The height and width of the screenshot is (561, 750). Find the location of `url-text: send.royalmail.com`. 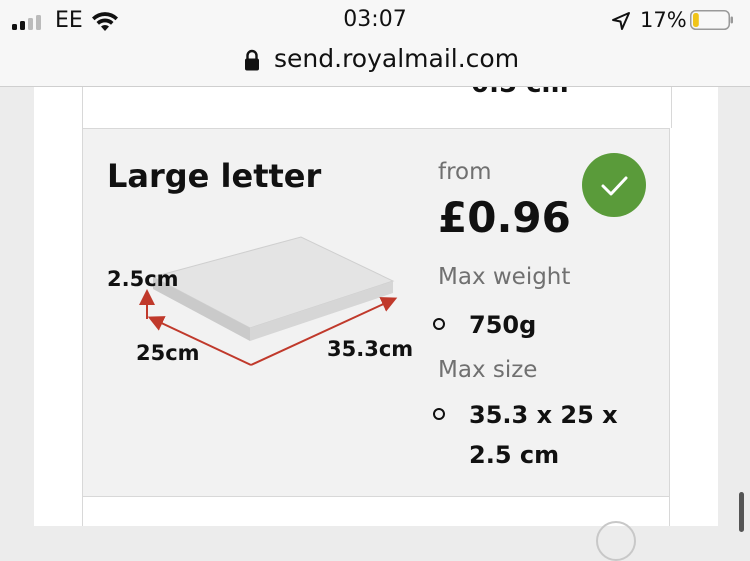

url-text: send.royalmail.com is located at coordinates (396, 58).